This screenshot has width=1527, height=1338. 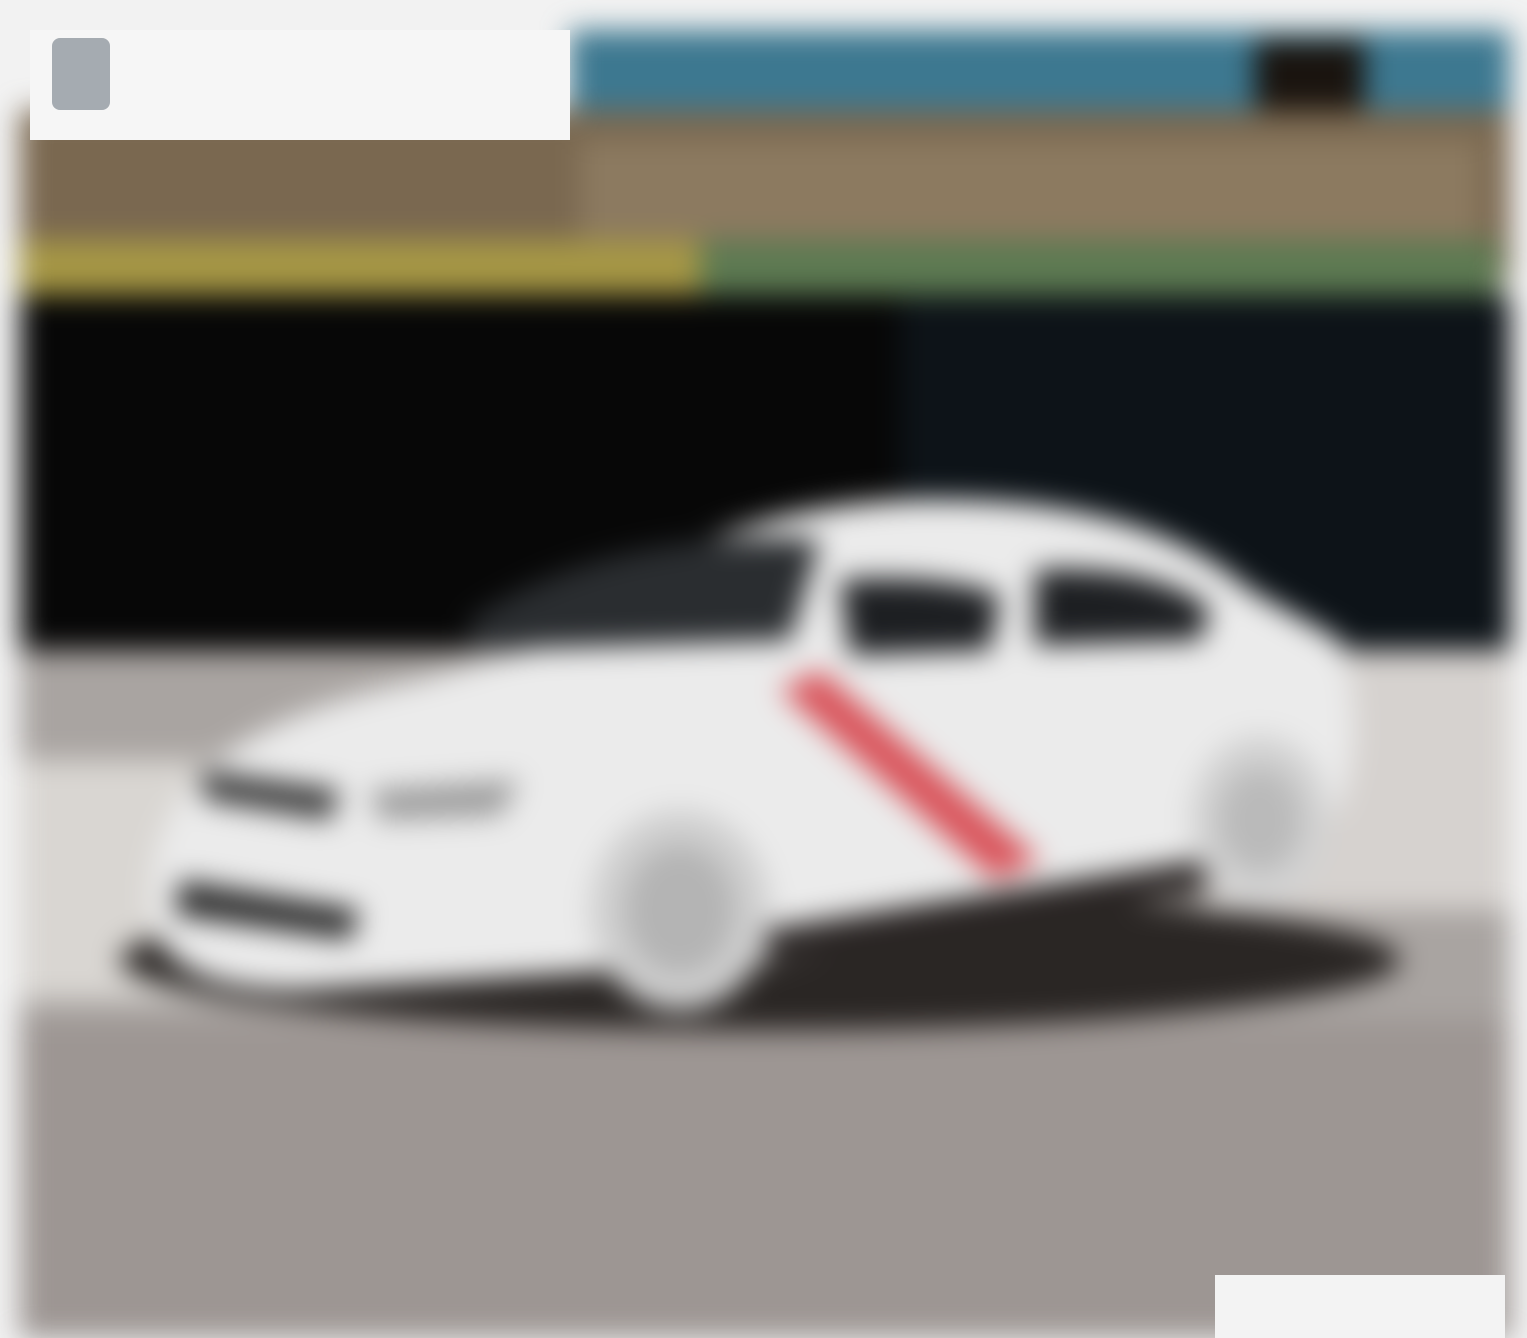 What do you see at coordinates (920, 616) in the screenshot?
I see `car-front-window` at bounding box center [920, 616].